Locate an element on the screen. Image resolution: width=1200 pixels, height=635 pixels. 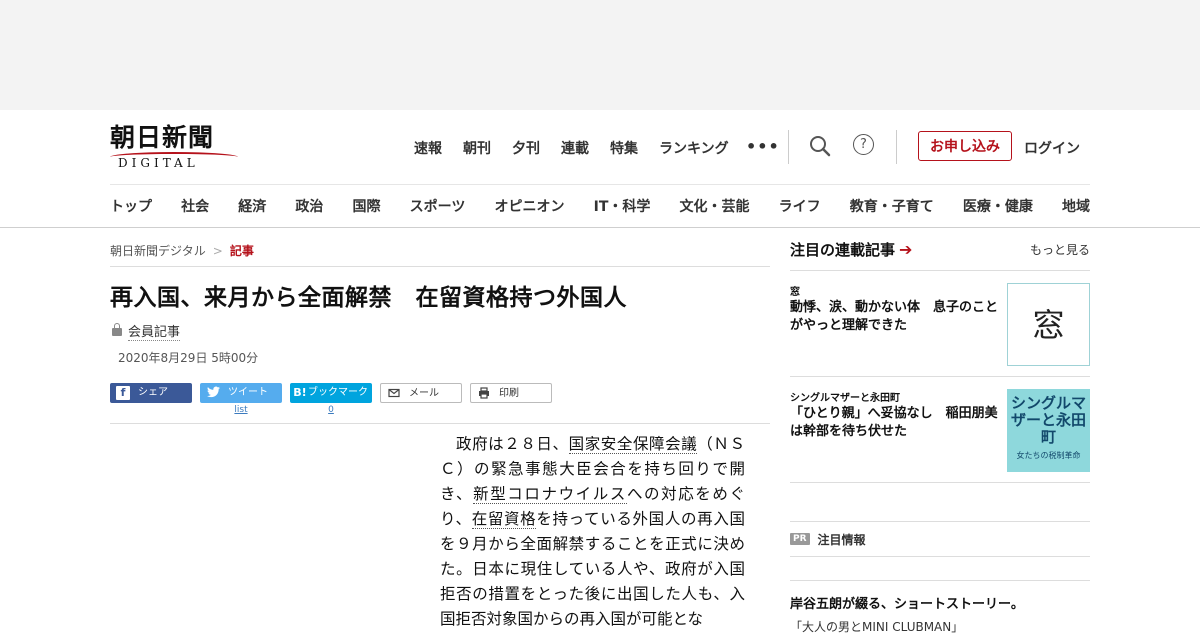
hatena-bookmark-button: B! ブックマーク is located at coordinates (331, 393).